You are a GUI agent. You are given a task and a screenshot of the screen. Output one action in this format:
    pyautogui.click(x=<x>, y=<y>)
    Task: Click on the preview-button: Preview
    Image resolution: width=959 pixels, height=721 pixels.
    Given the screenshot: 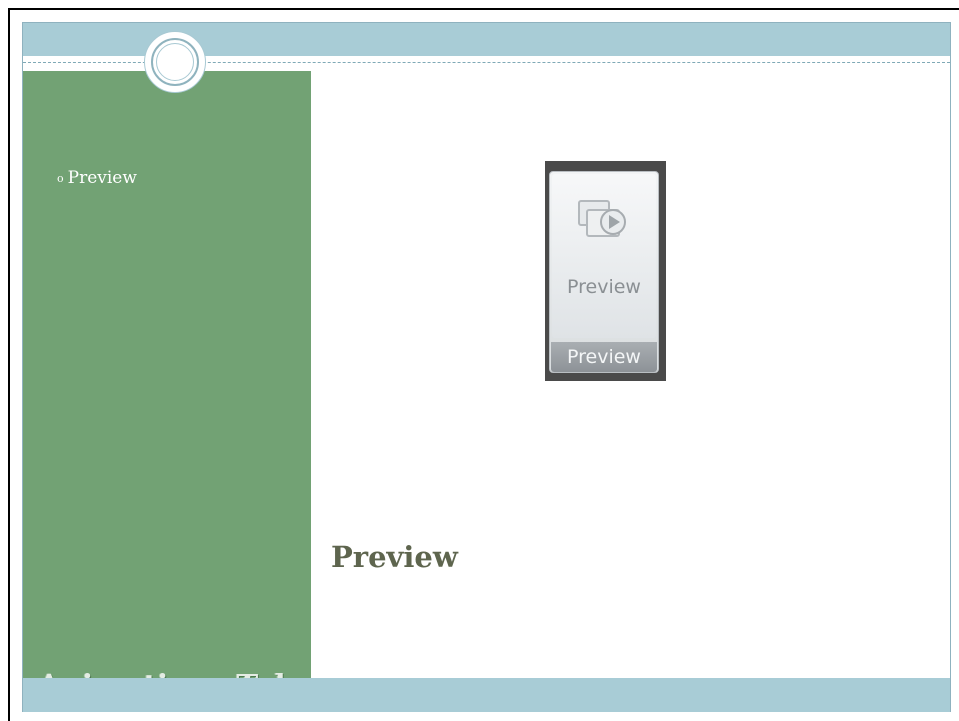 What is the action you would take?
    pyautogui.click(x=604, y=256)
    